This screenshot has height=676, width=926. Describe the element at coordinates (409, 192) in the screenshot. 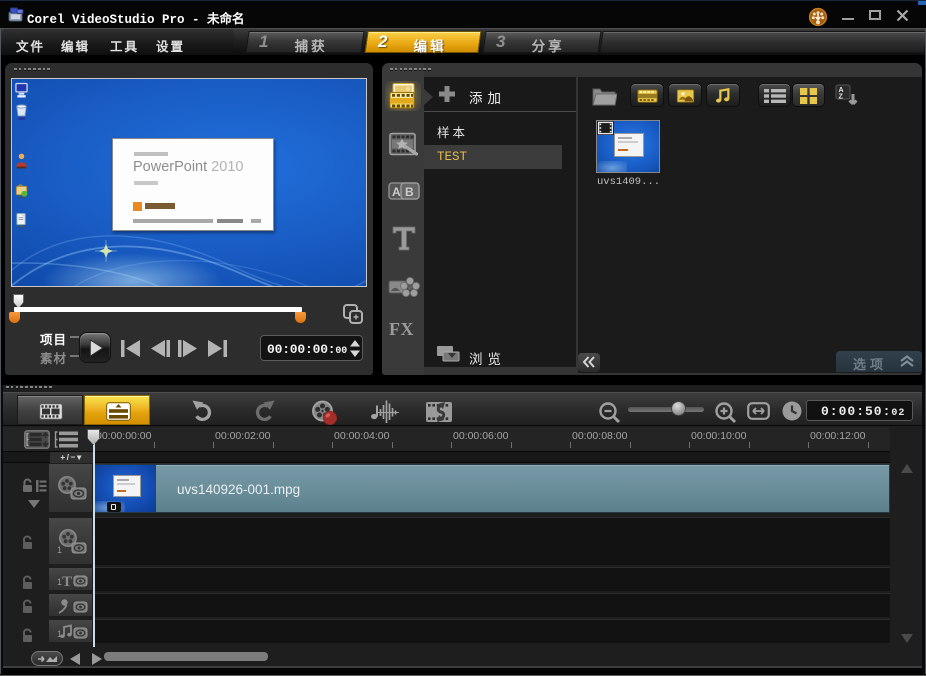

I see `svg-text: B` at that location.